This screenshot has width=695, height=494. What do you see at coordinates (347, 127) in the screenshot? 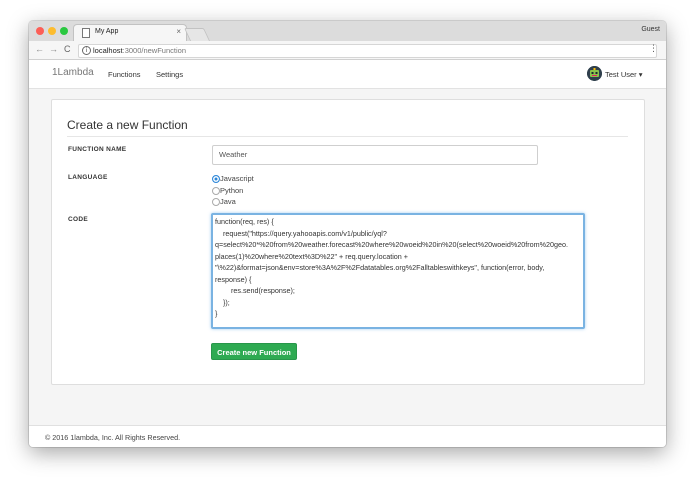
I see `page-title: Create a new Function` at bounding box center [347, 127].